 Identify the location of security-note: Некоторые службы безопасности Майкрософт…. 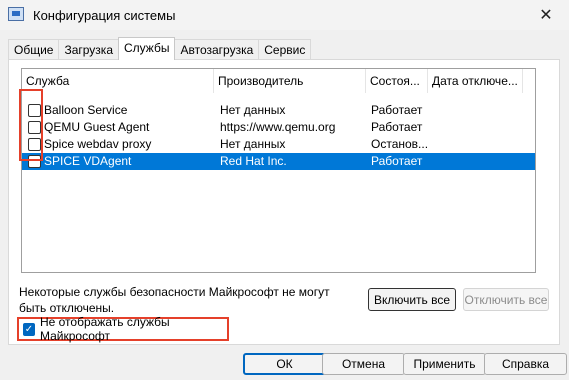
(174, 300).